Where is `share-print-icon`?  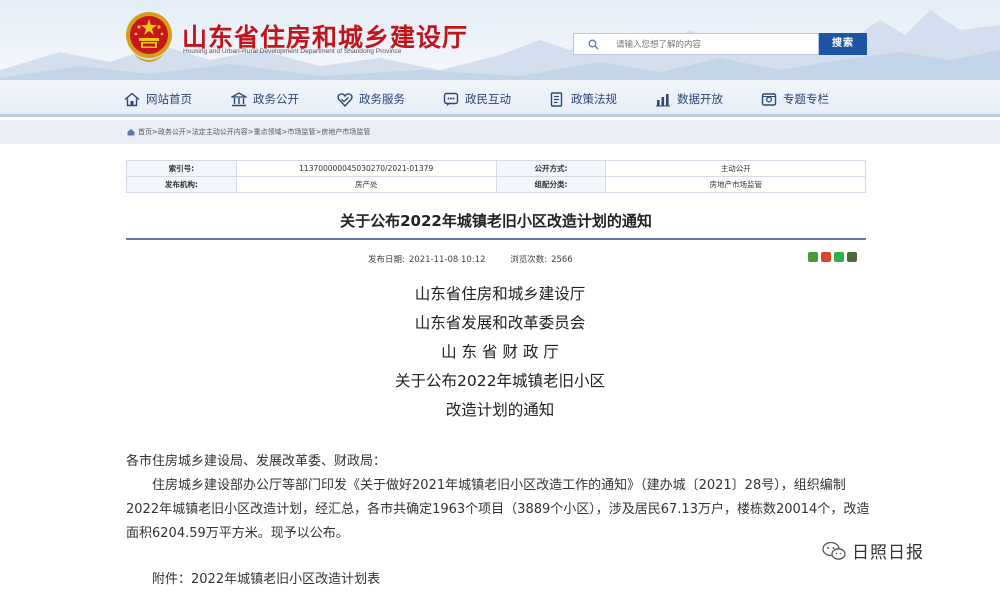 share-print-icon is located at coordinates (852, 257).